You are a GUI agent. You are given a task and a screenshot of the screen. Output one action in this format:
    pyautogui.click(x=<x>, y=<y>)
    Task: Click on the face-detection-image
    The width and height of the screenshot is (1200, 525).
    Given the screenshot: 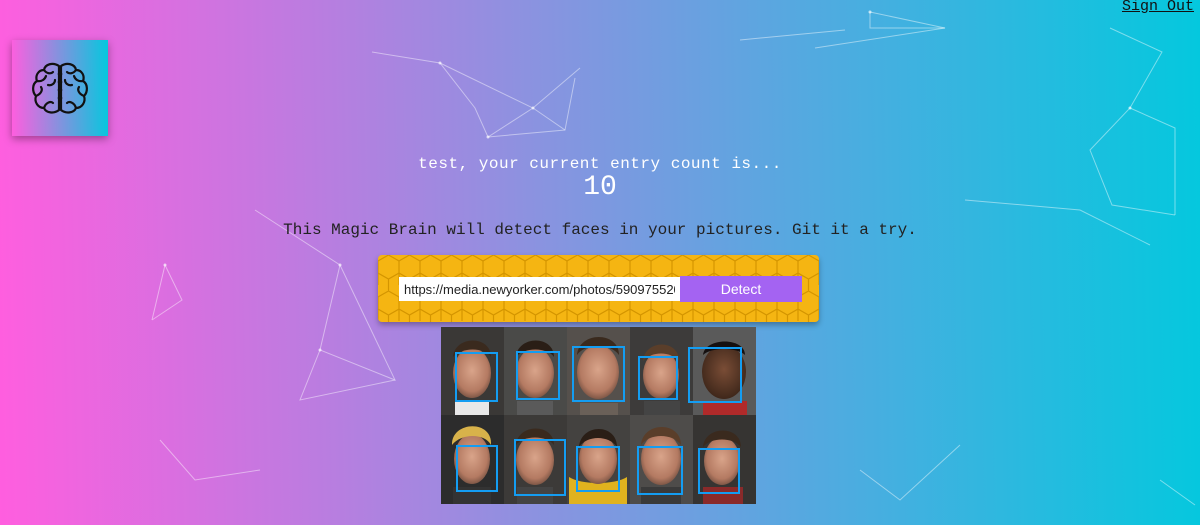 What is the action you would take?
    pyautogui.click(x=598, y=415)
    